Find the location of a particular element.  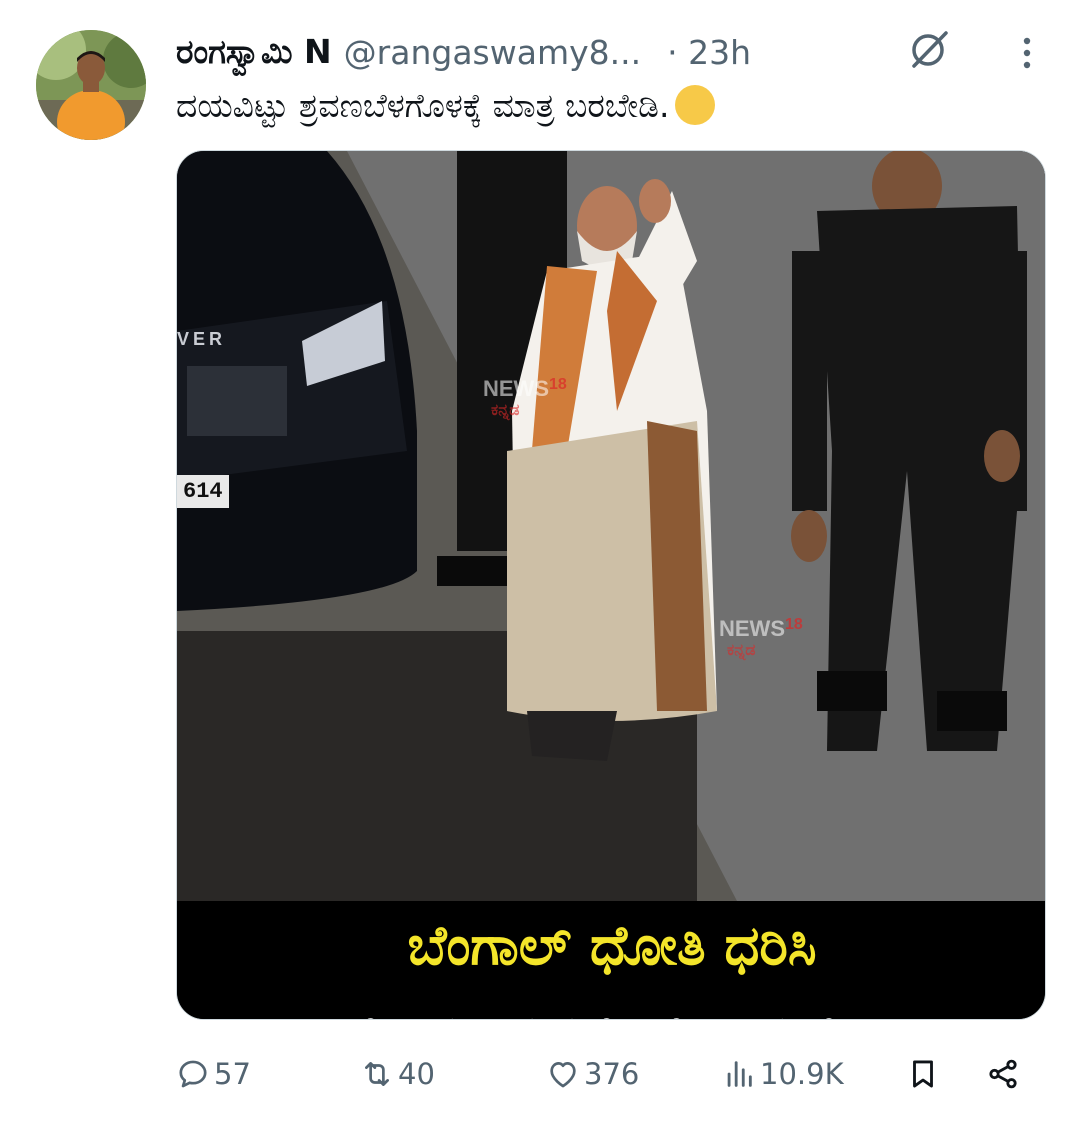

reply-button: 57 is located at coordinates (213, 1074).